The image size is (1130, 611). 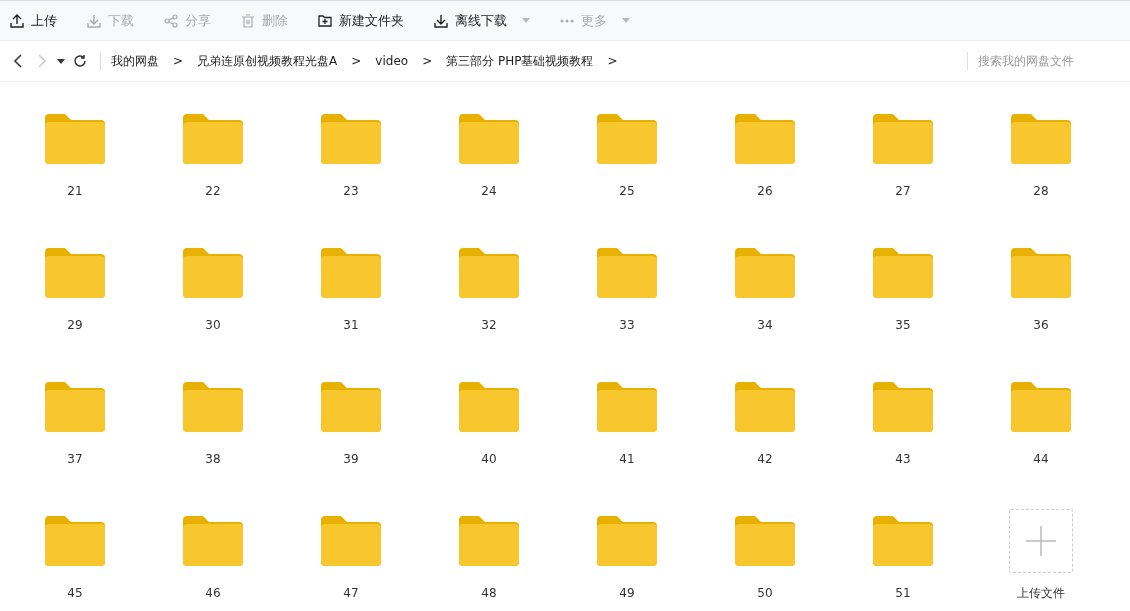 I want to click on folder-item: 49, so click(x=627, y=561).